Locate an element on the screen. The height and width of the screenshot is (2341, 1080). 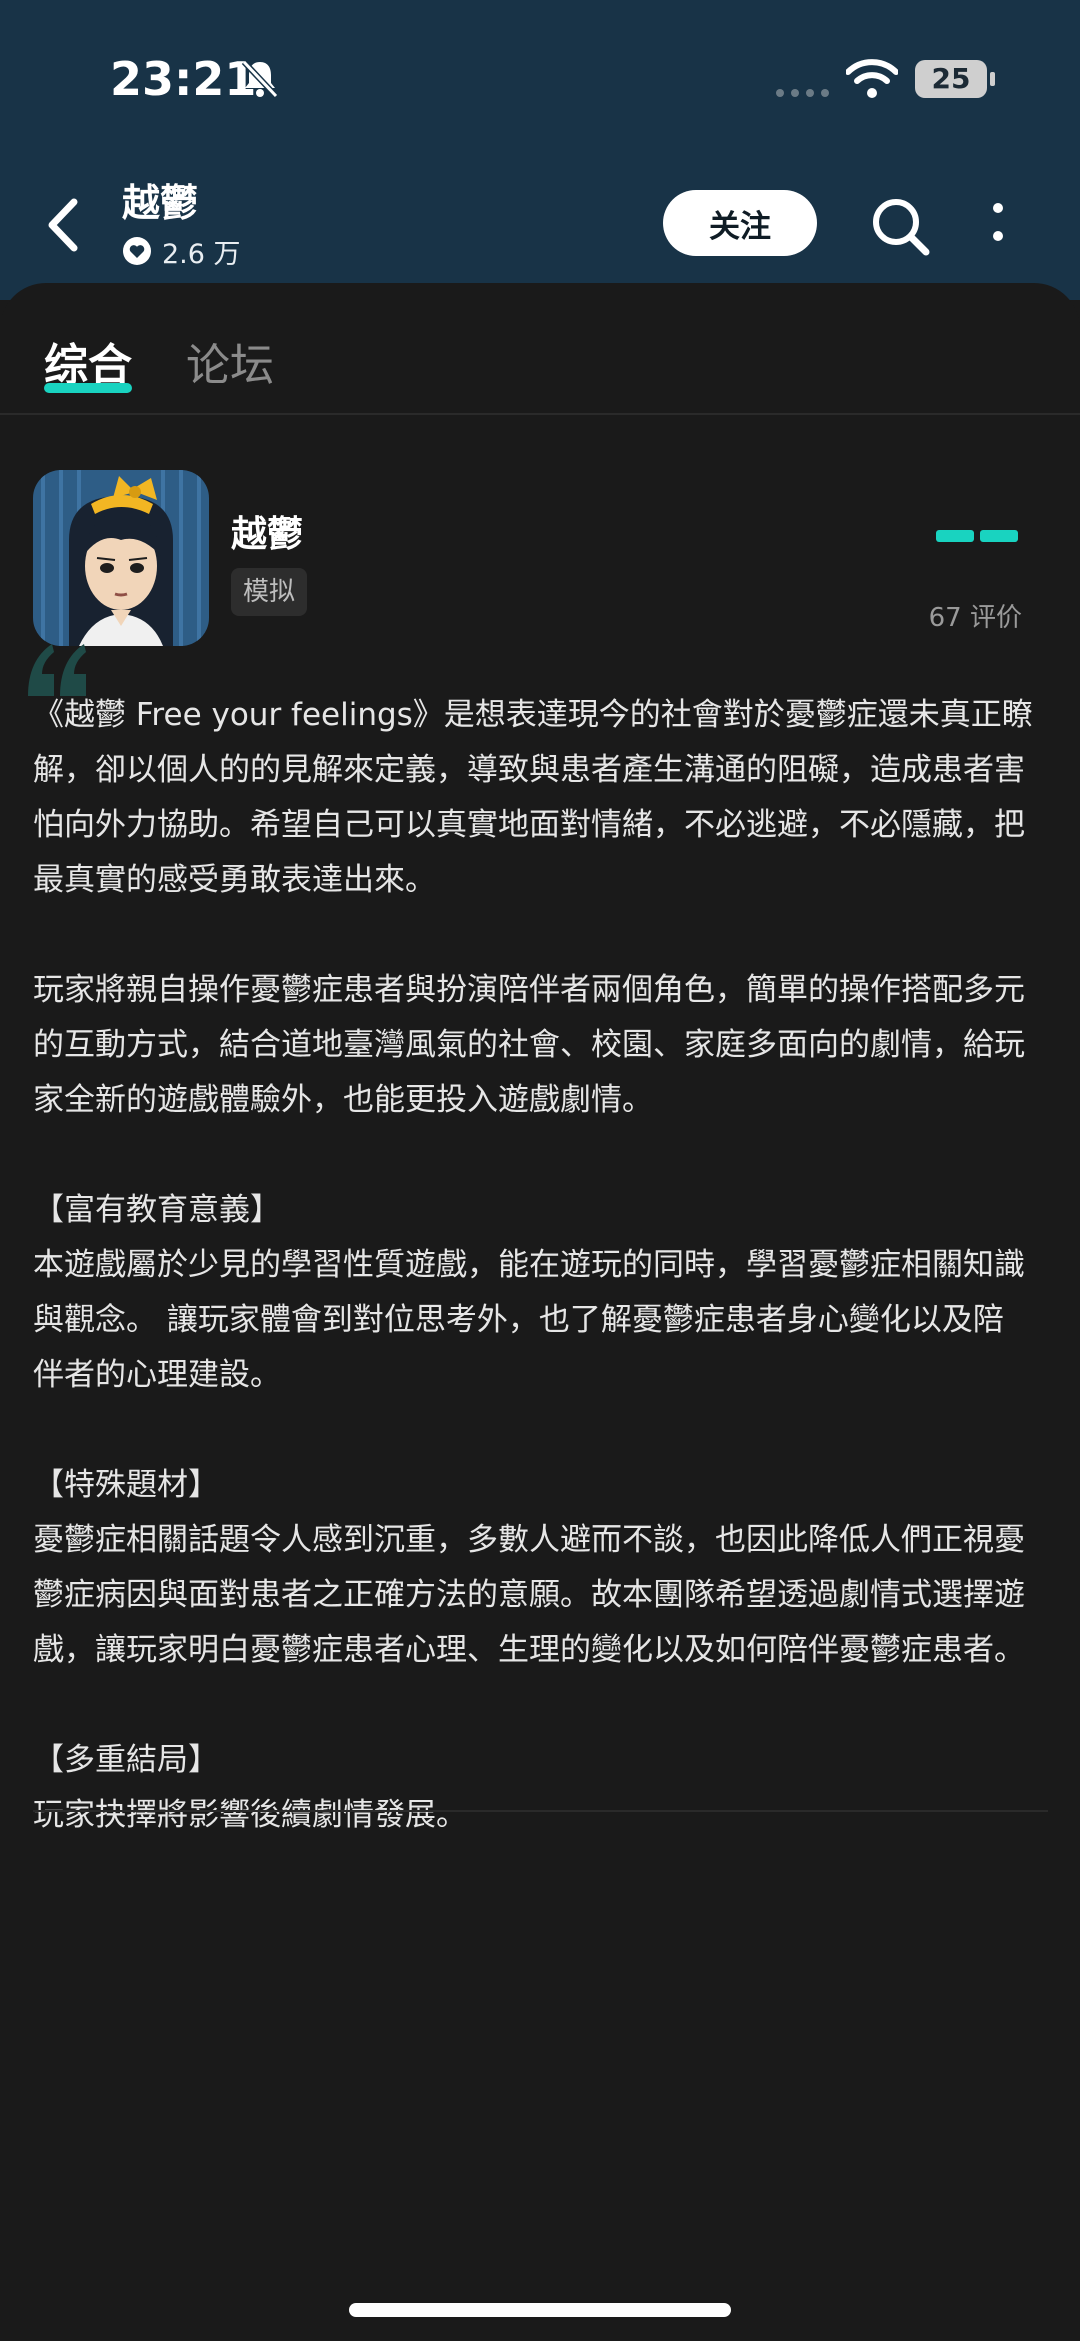
battery-tip is located at coordinates (992, 79).